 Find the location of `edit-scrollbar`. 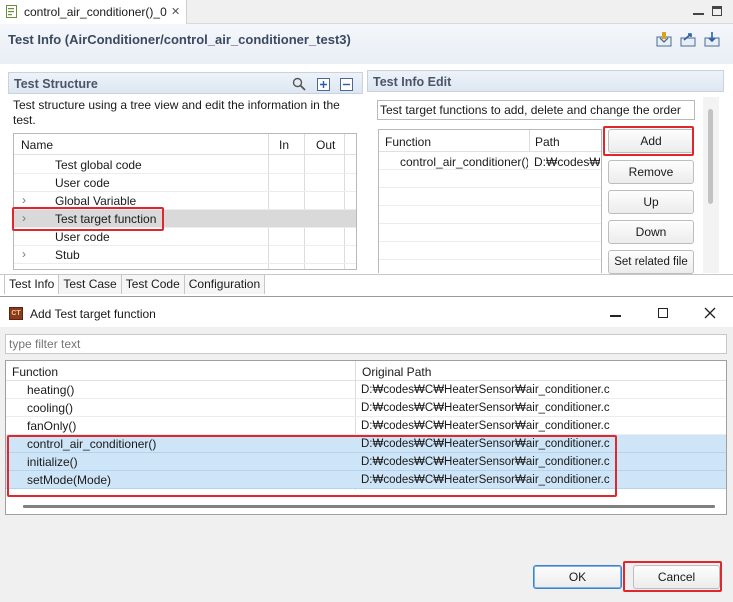

edit-scrollbar is located at coordinates (711, 185).